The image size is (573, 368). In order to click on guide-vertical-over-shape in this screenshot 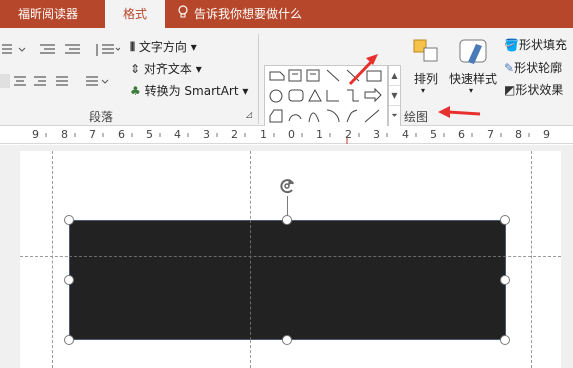, I will do `click(250, 280)`.